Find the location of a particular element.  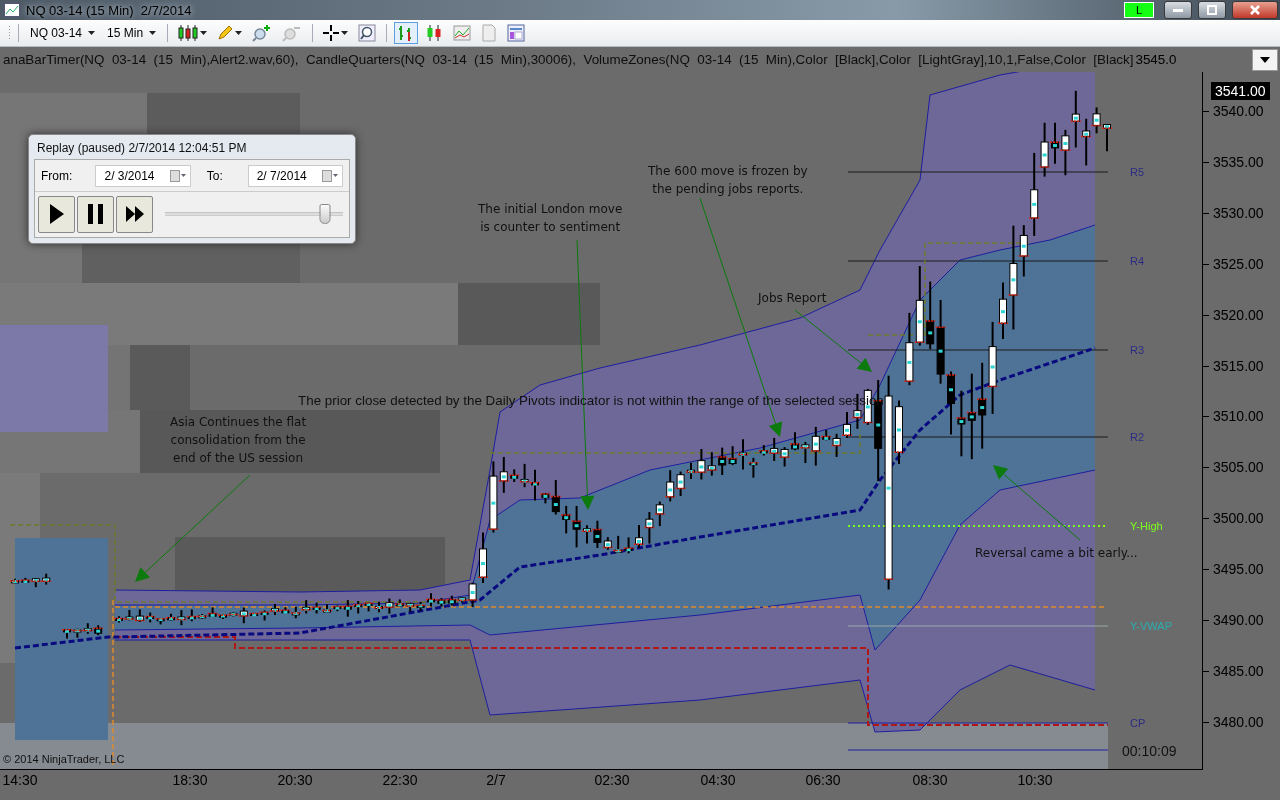

to-label: To: is located at coordinates (215, 175).